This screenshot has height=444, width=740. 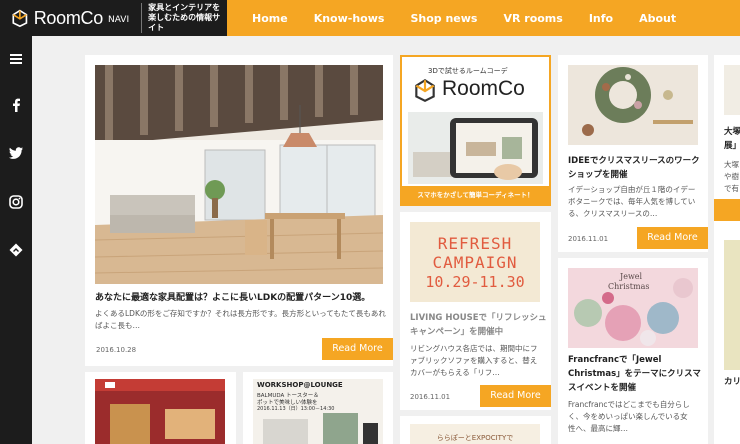 What do you see at coordinates (731, 176) in the screenshot?
I see `article-excerpt: 大塚 や樹 で有` at bounding box center [731, 176].